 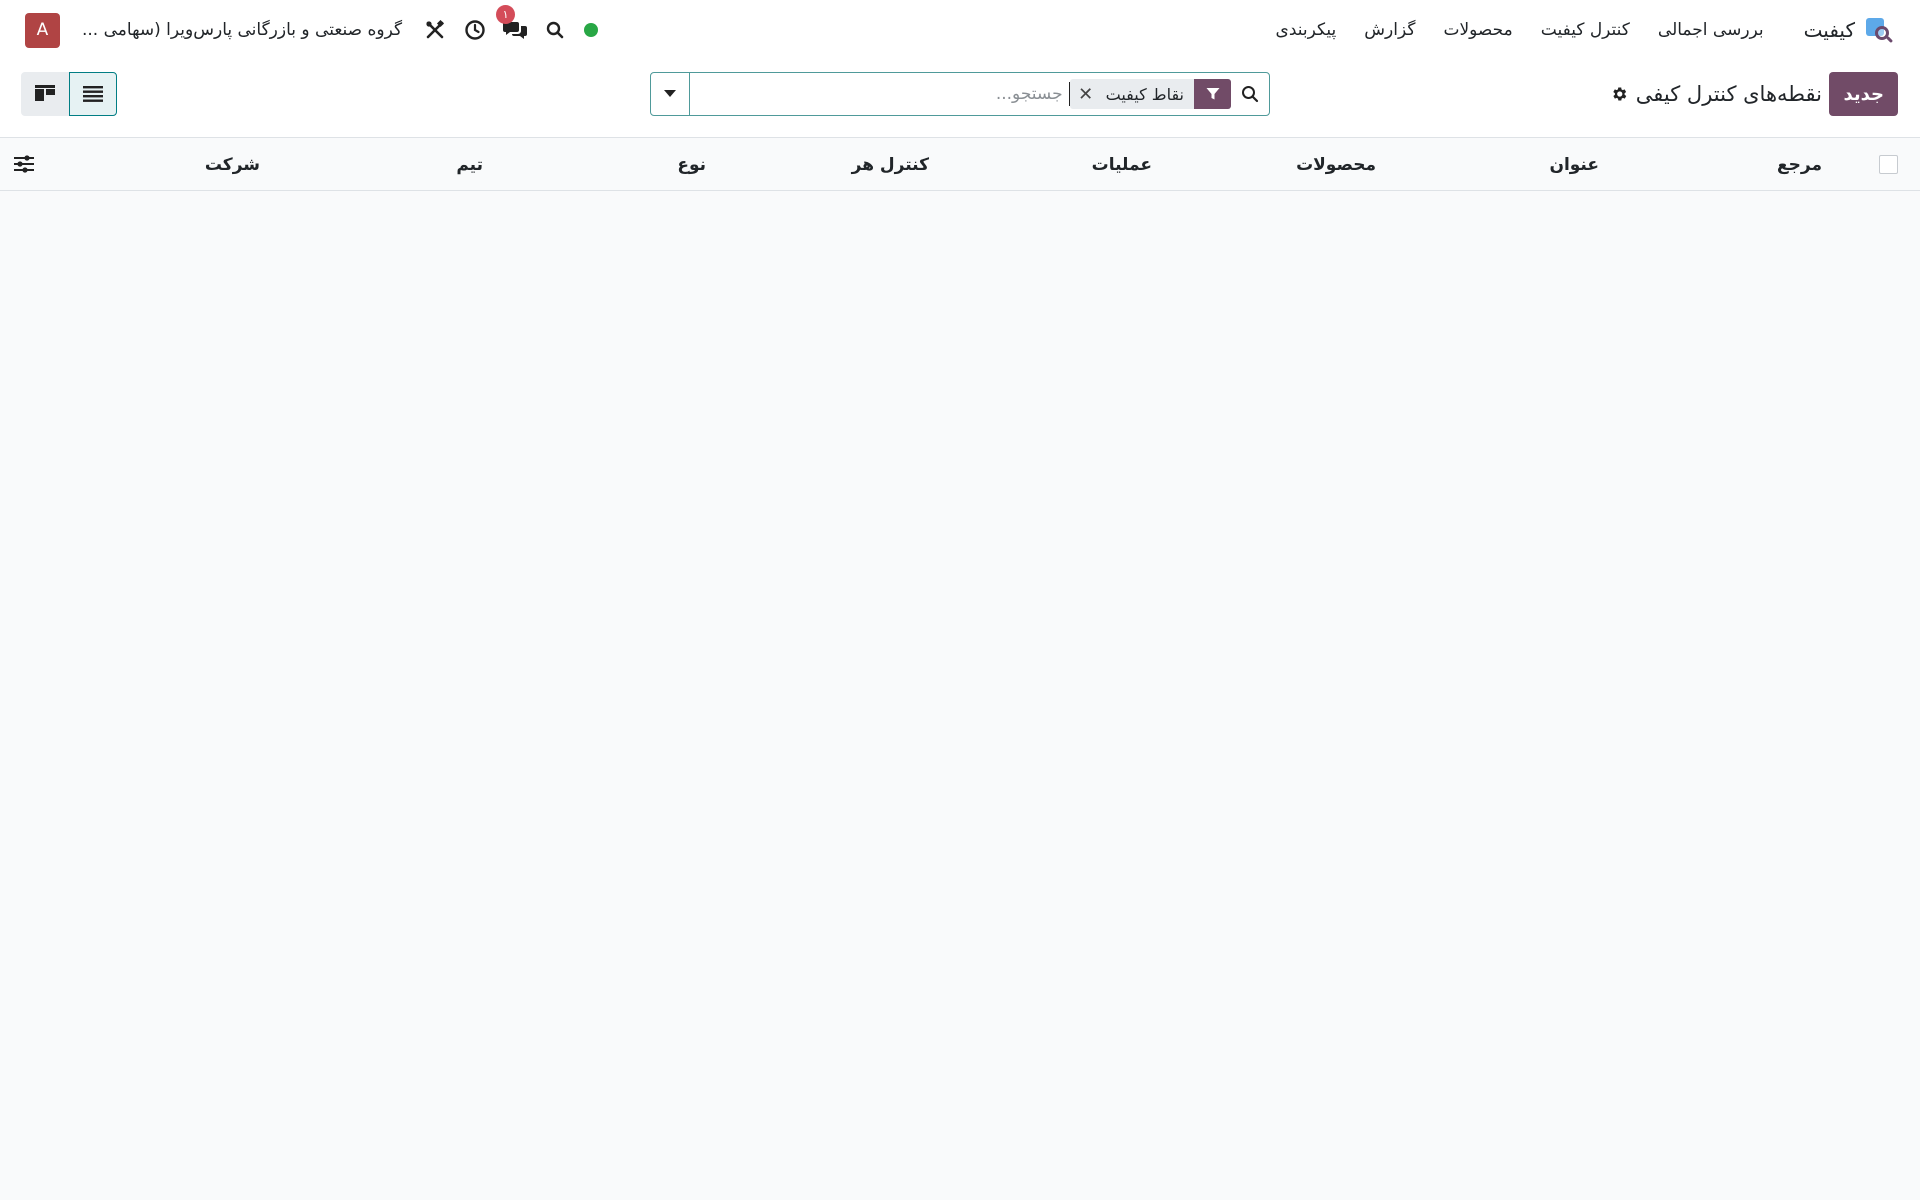 I want to click on text-cursor, so click(x=1069, y=94).